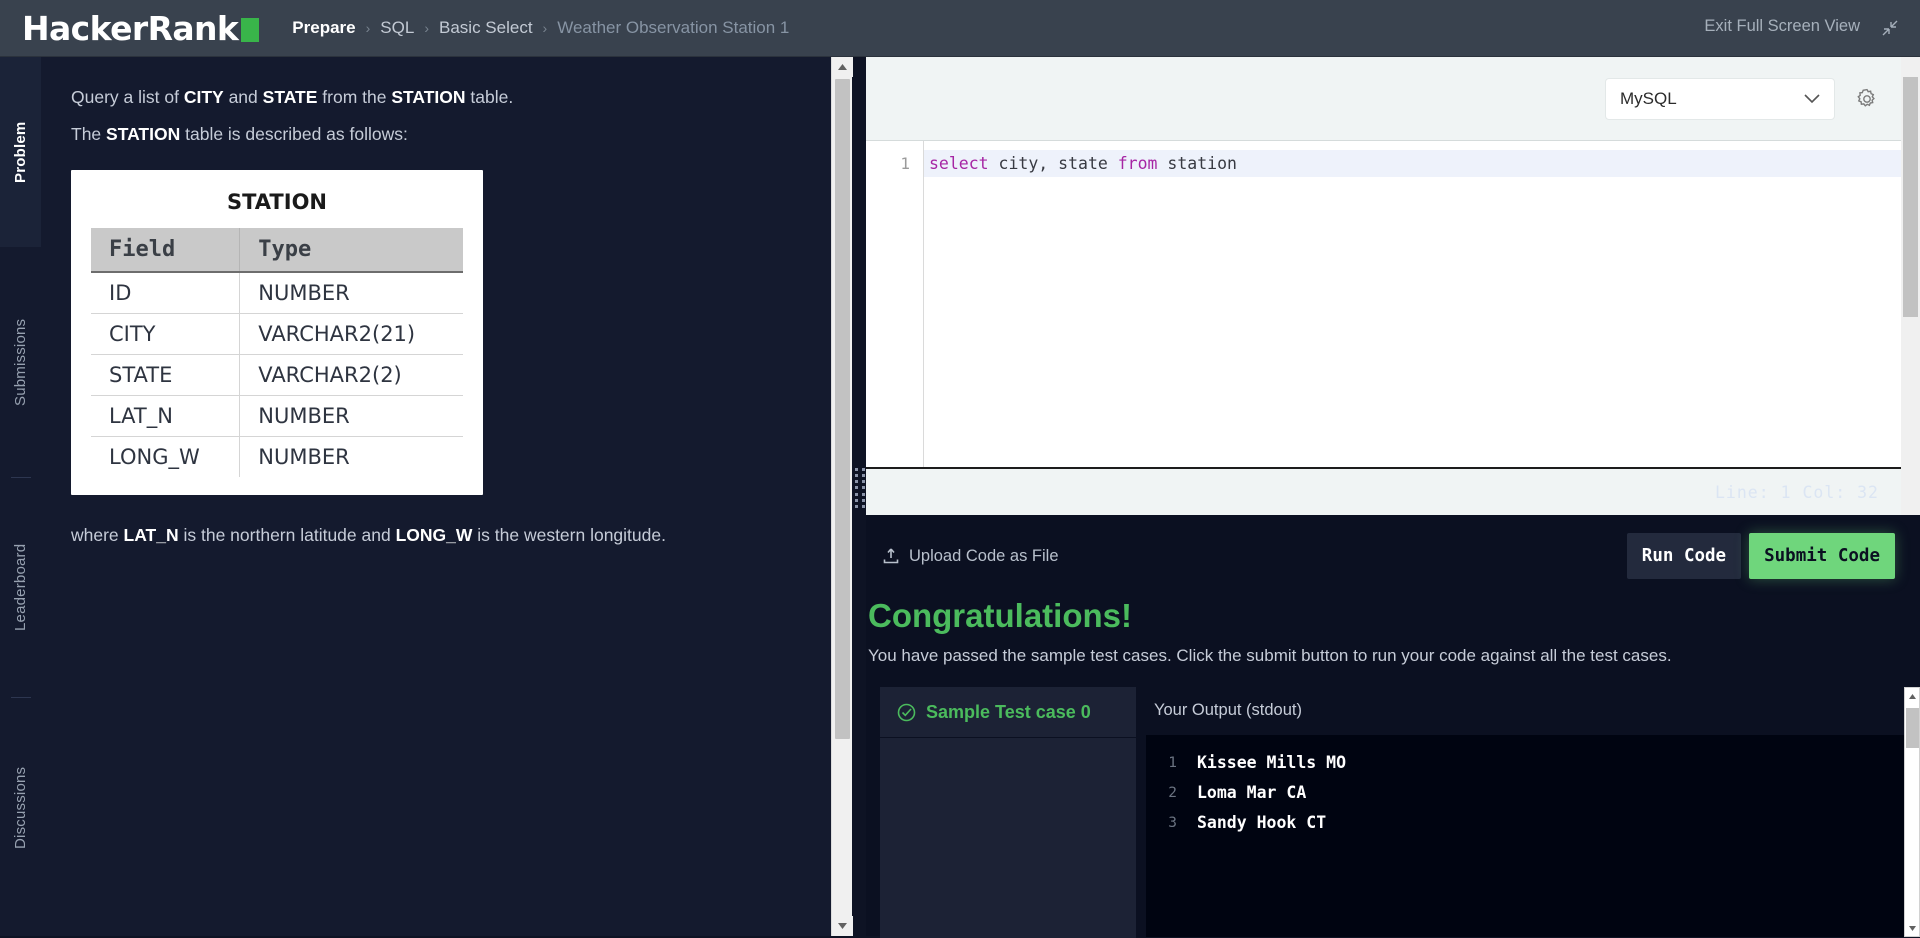  What do you see at coordinates (276, 201) in the screenshot?
I see `station-table-title: STATION` at bounding box center [276, 201].